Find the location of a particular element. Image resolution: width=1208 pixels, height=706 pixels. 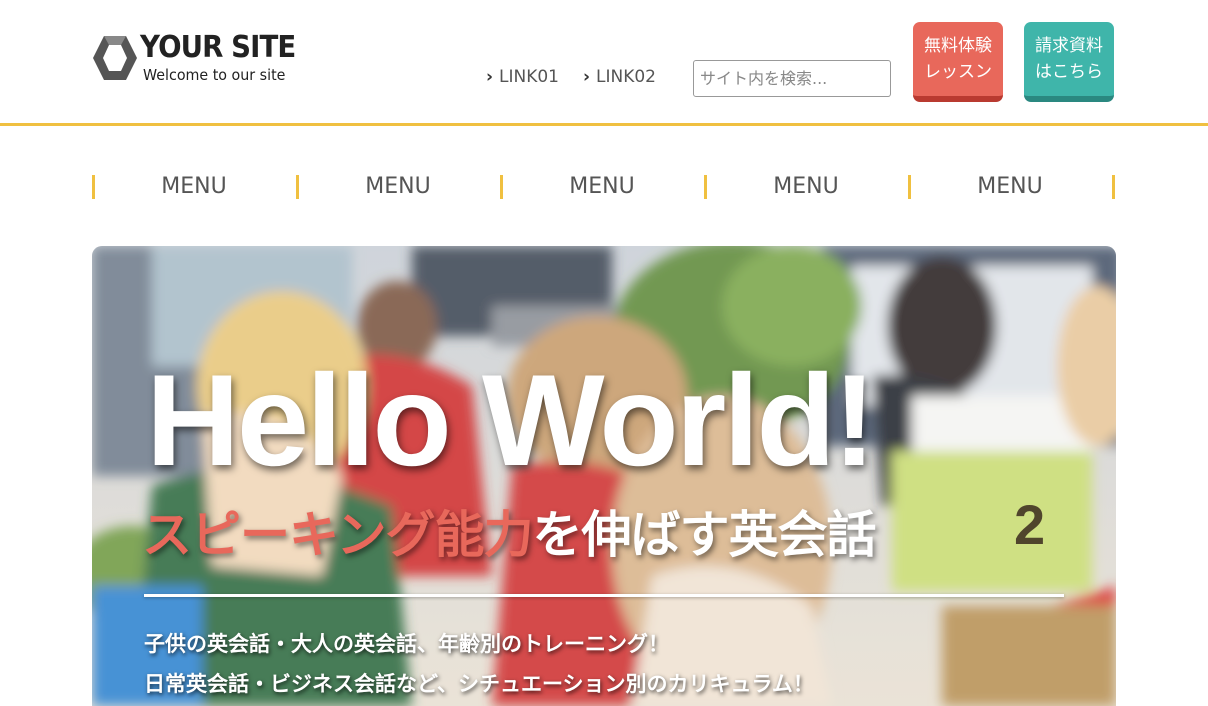

site-logo: YOUR SITE Welcome to our site is located at coordinates (194, 59).